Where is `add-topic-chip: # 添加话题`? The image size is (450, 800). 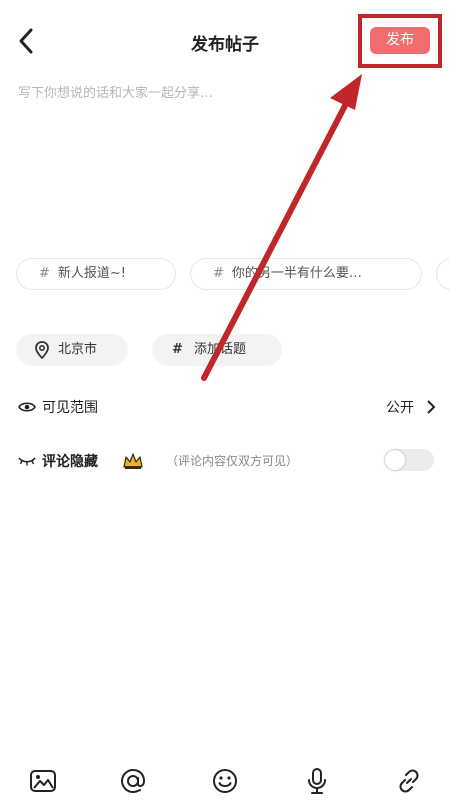 add-topic-chip: # 添加话题 is located at coordinates (217, 350).